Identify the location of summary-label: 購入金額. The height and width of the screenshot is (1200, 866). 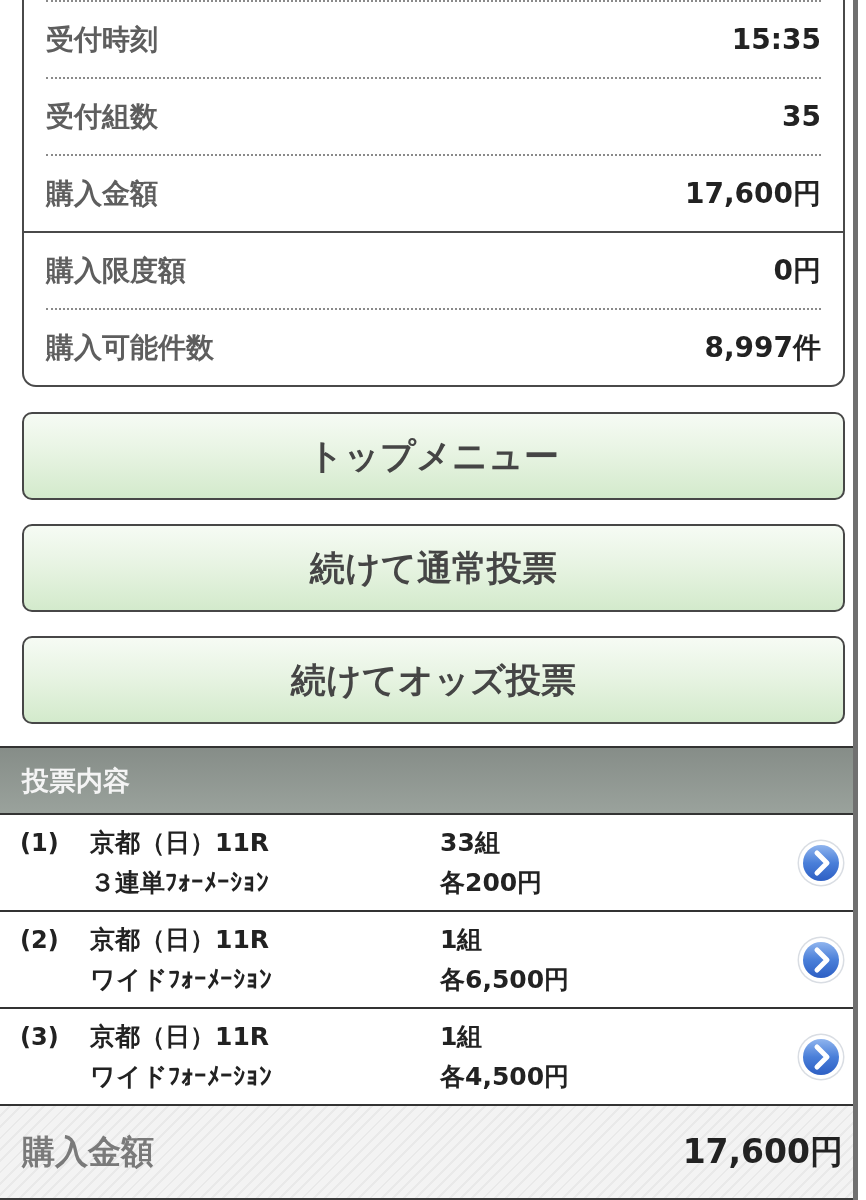
(102, 193).